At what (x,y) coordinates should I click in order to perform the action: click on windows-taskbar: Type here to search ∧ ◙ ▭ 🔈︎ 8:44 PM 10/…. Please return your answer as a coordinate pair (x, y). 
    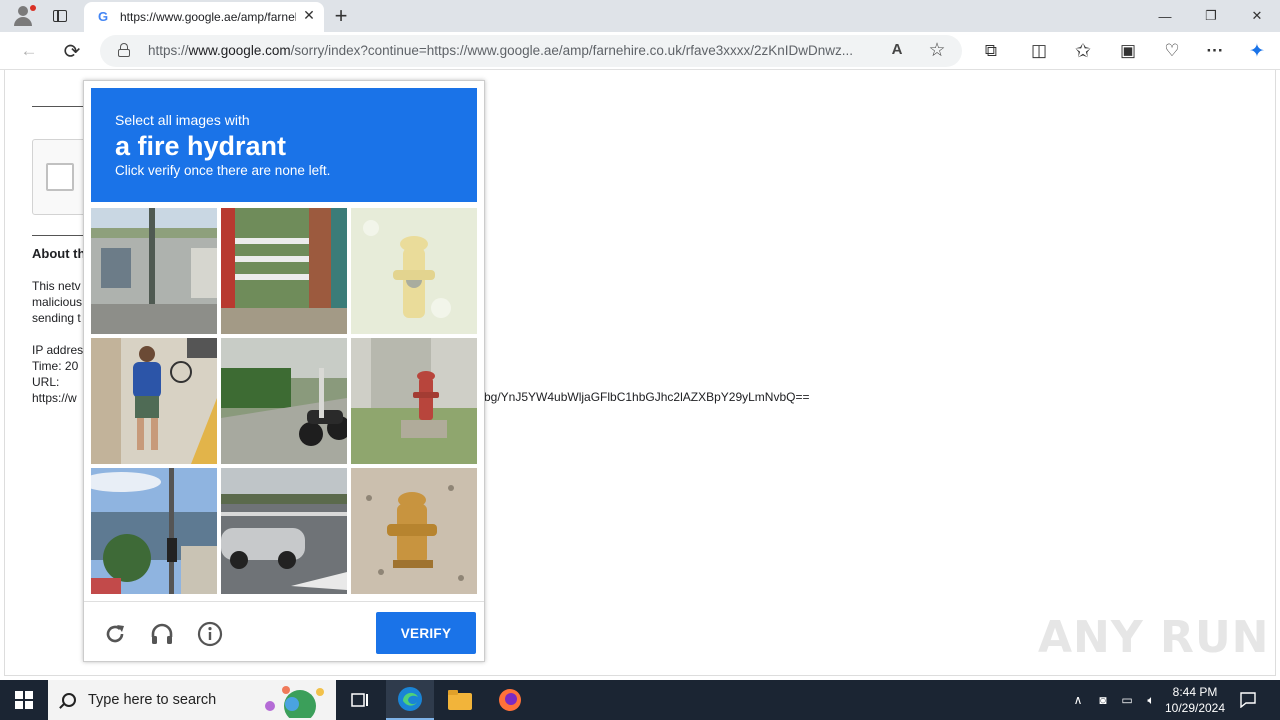
    Looking at the image, I should click on (640, 700).